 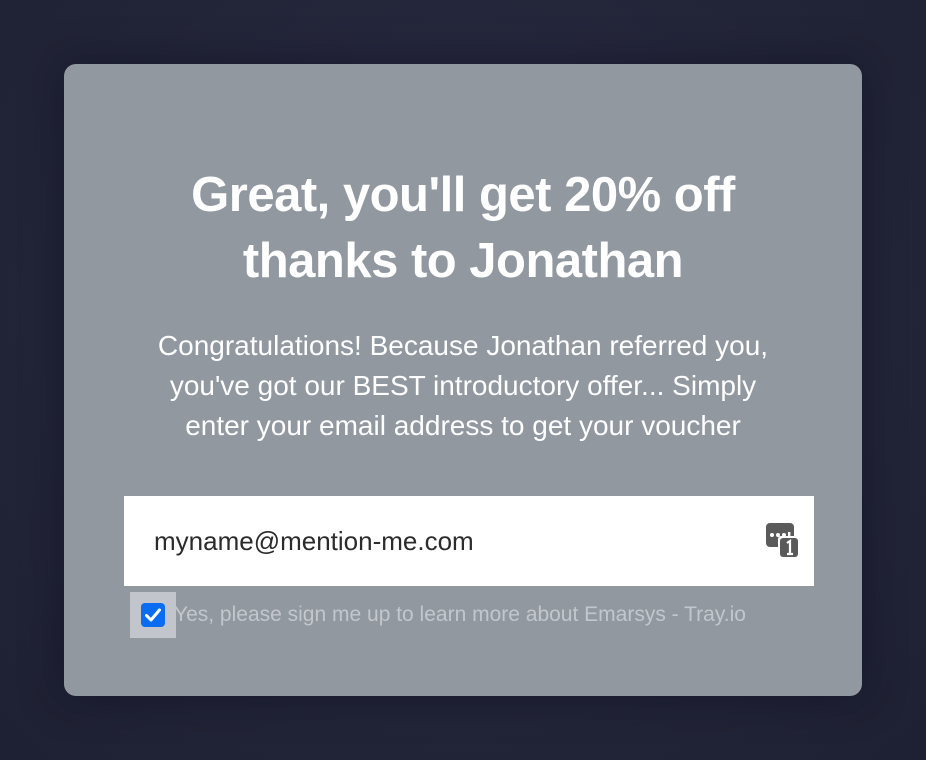 I want to click on password-manager-icon, so click(x=783, y=541).